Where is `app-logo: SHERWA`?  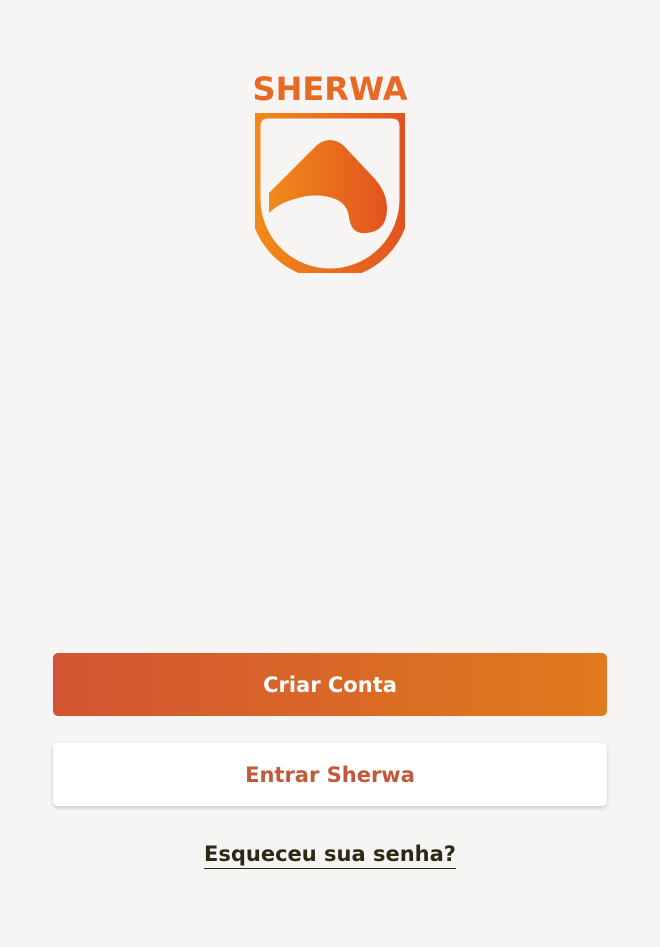
app-logo: SHERWA is located at coordinates (330, 175).